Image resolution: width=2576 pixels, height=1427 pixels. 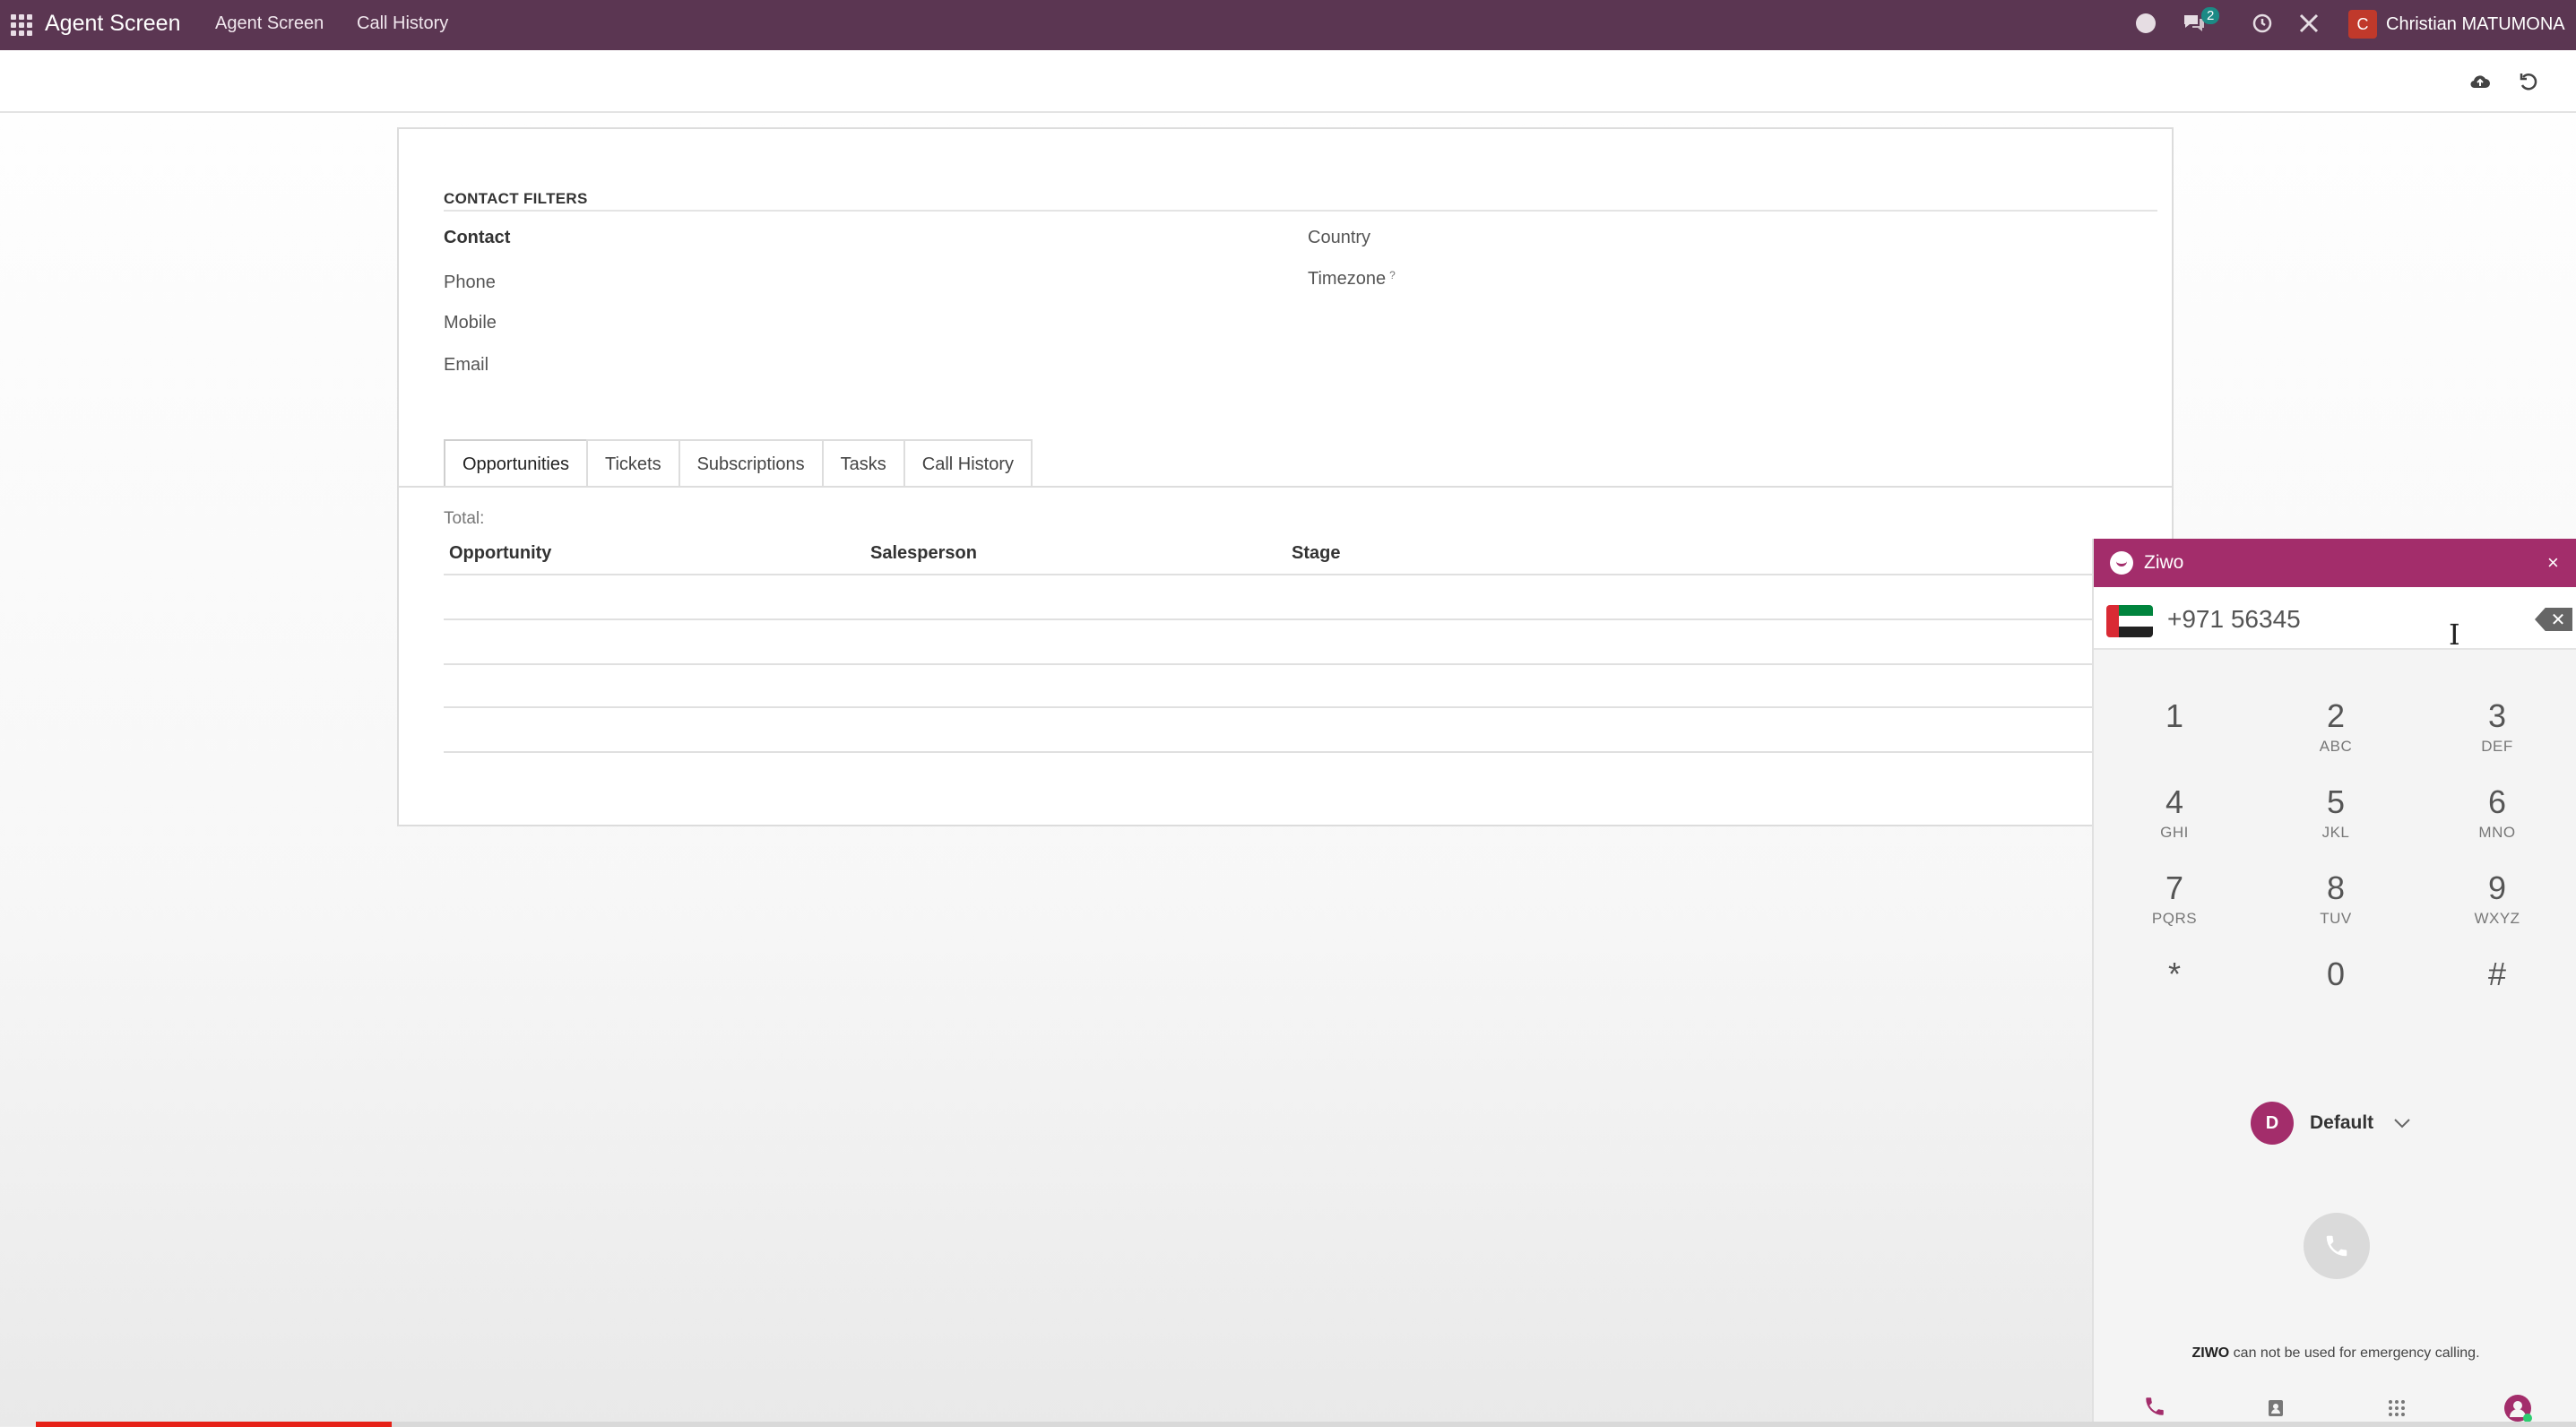 What do you see at coordinates (2454, 635) in the screenshot?
I see `mouse-text-cursor-icon: I` at bounding box center [2454, 635].